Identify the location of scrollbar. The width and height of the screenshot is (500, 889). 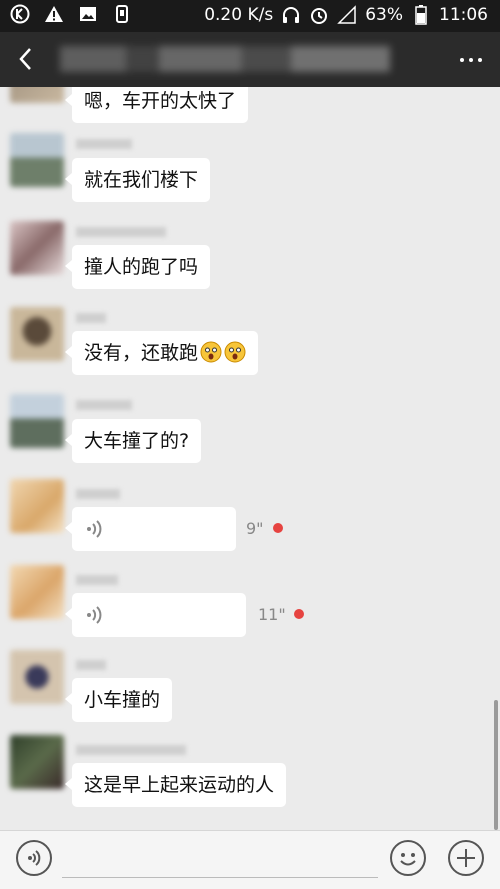
(496, 765).